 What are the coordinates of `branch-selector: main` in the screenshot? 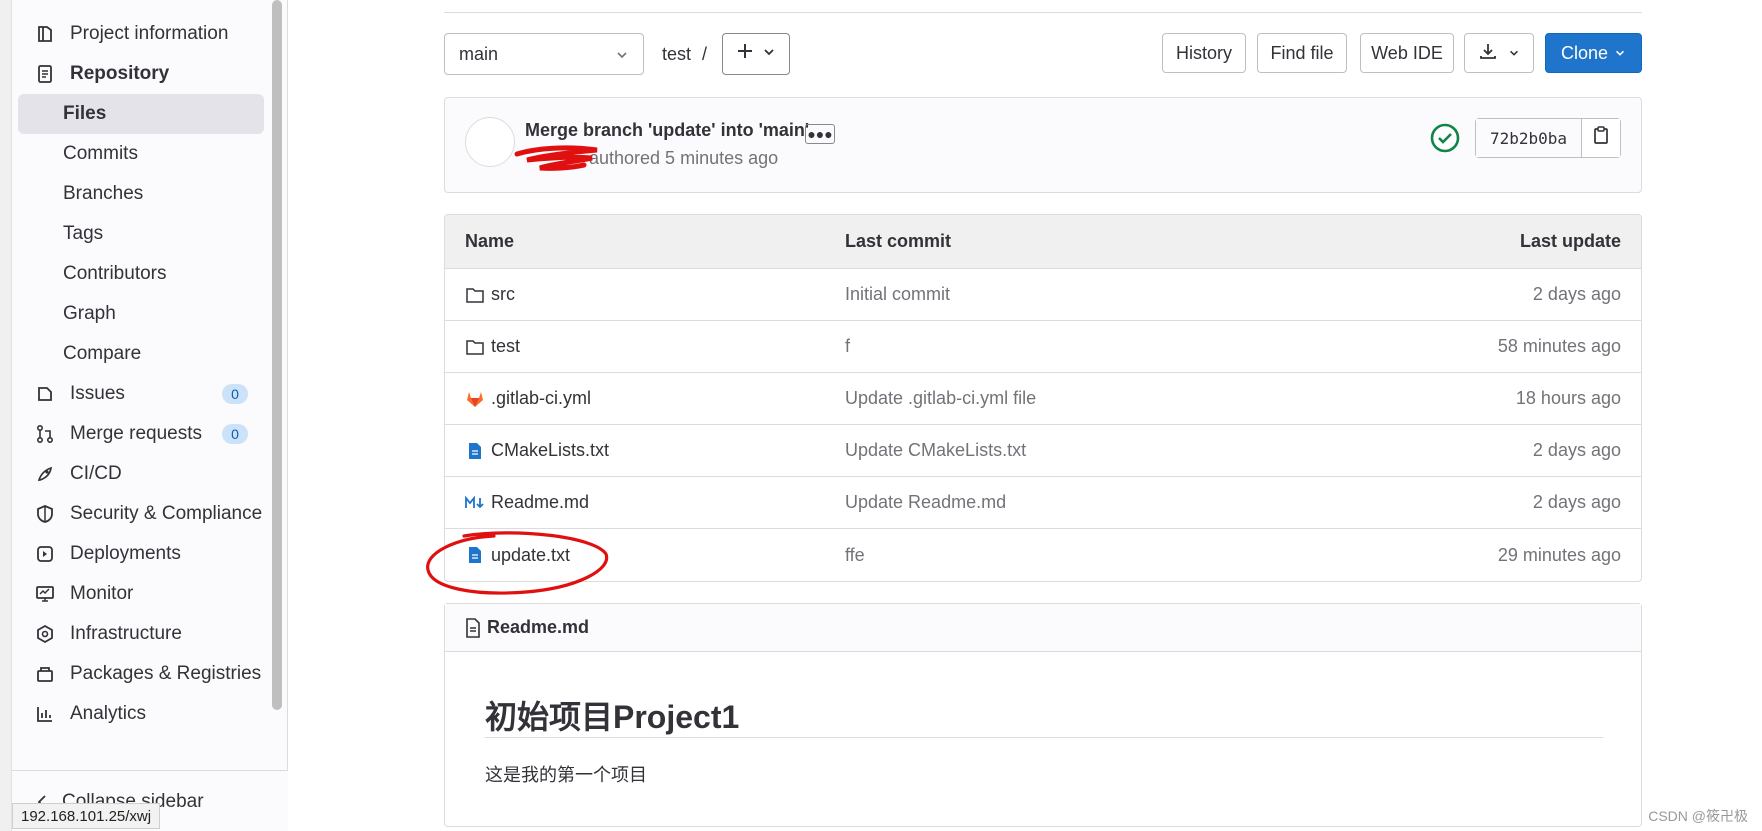 It's located at (544, 54).